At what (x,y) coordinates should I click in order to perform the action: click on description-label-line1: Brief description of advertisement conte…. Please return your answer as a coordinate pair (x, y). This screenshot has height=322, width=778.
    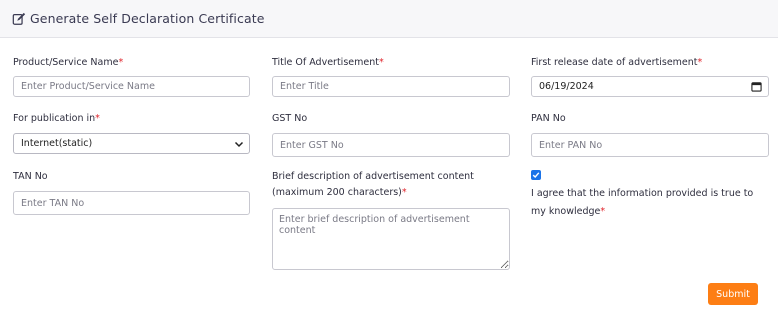
    Looking at the image, I should click on (373, 176).